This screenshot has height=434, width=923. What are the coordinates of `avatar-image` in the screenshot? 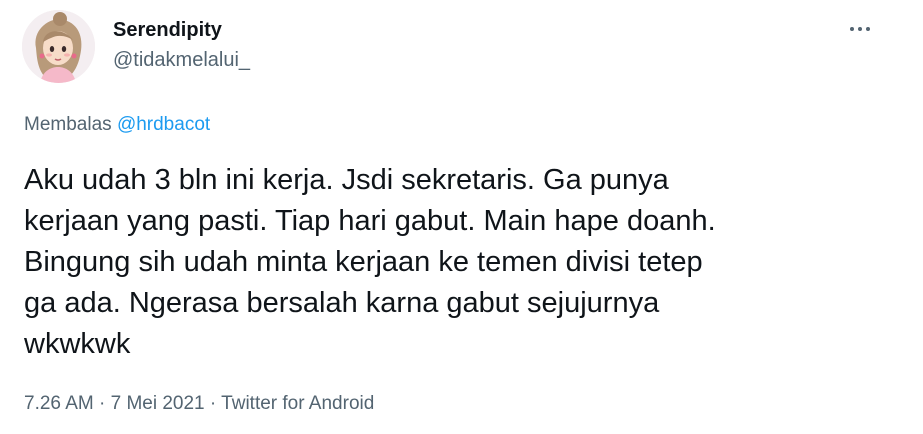 It's located at (58, 46).